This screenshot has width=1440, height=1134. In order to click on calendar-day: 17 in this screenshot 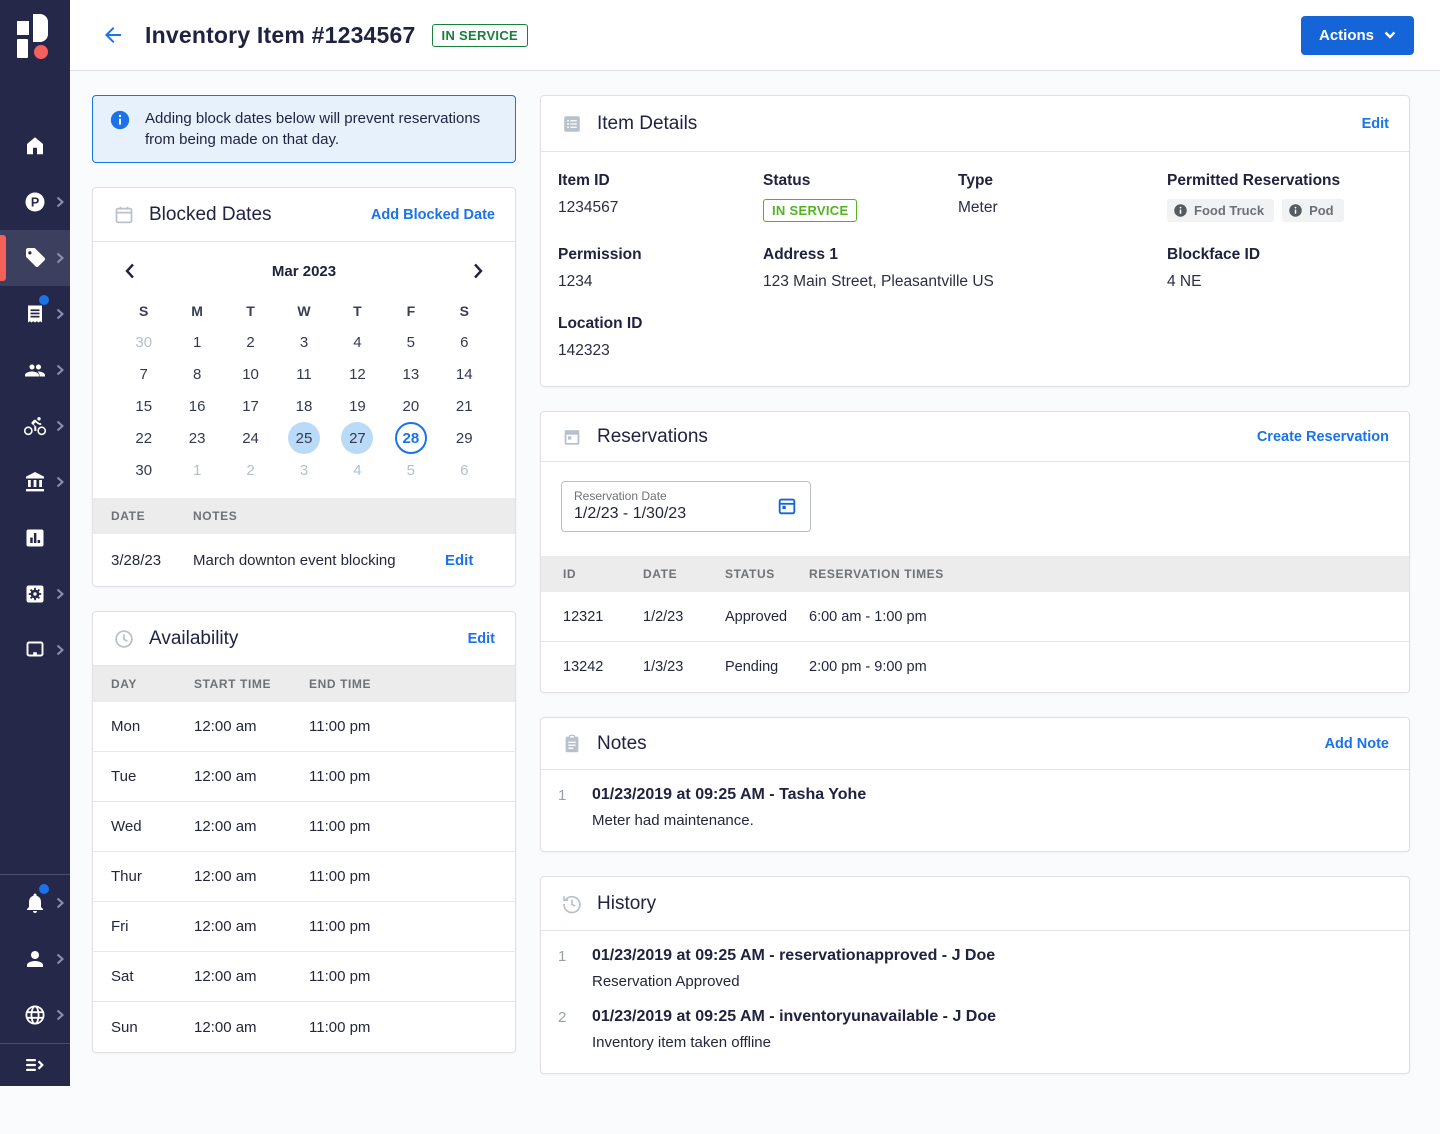, I will do `click(251, 406)`.